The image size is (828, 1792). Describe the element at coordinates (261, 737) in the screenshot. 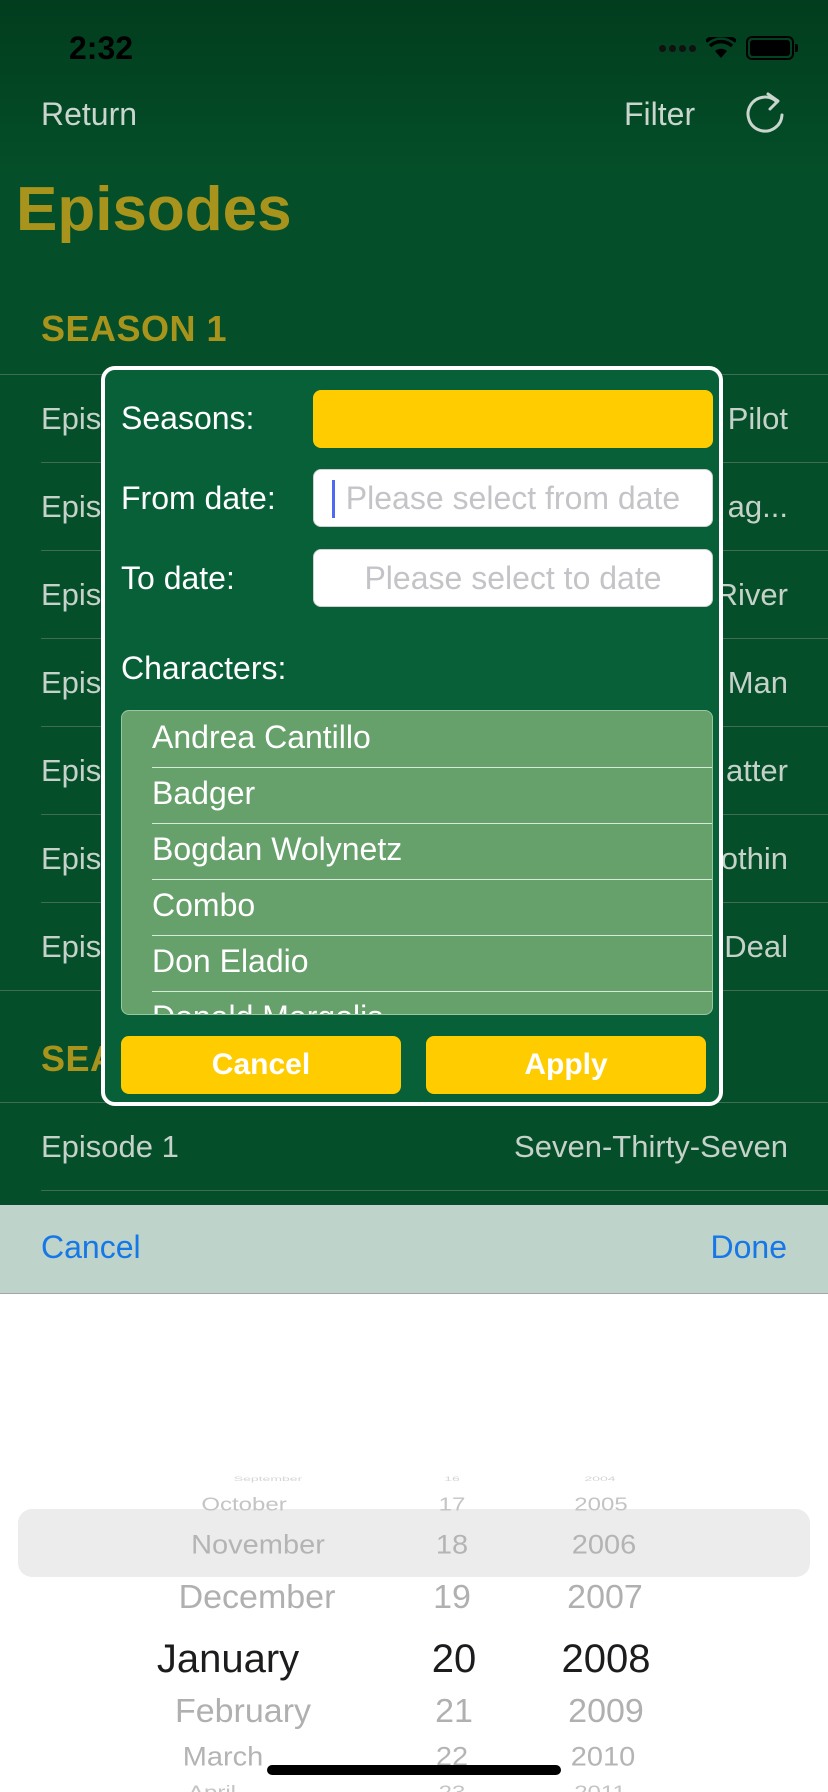

I see `character-name: Andrea Cantillo` at that location.